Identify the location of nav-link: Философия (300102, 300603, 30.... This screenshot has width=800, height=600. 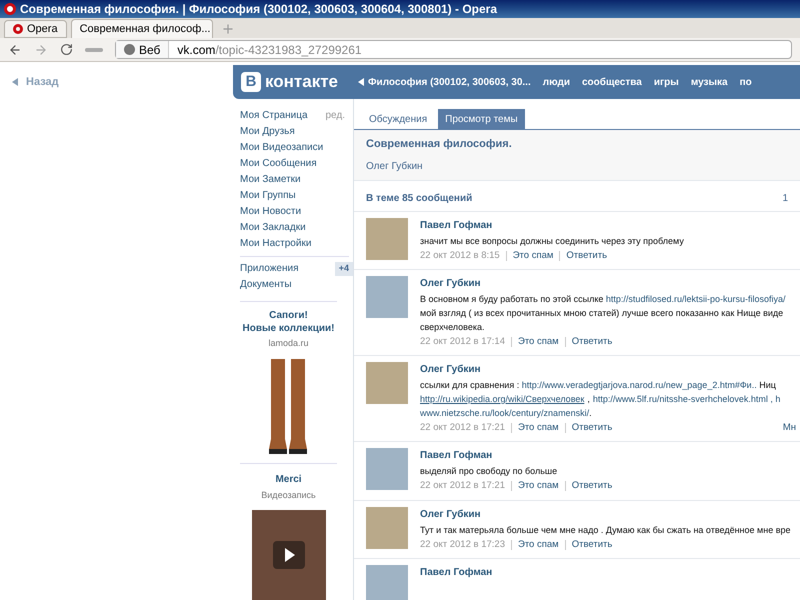
(444, 82).